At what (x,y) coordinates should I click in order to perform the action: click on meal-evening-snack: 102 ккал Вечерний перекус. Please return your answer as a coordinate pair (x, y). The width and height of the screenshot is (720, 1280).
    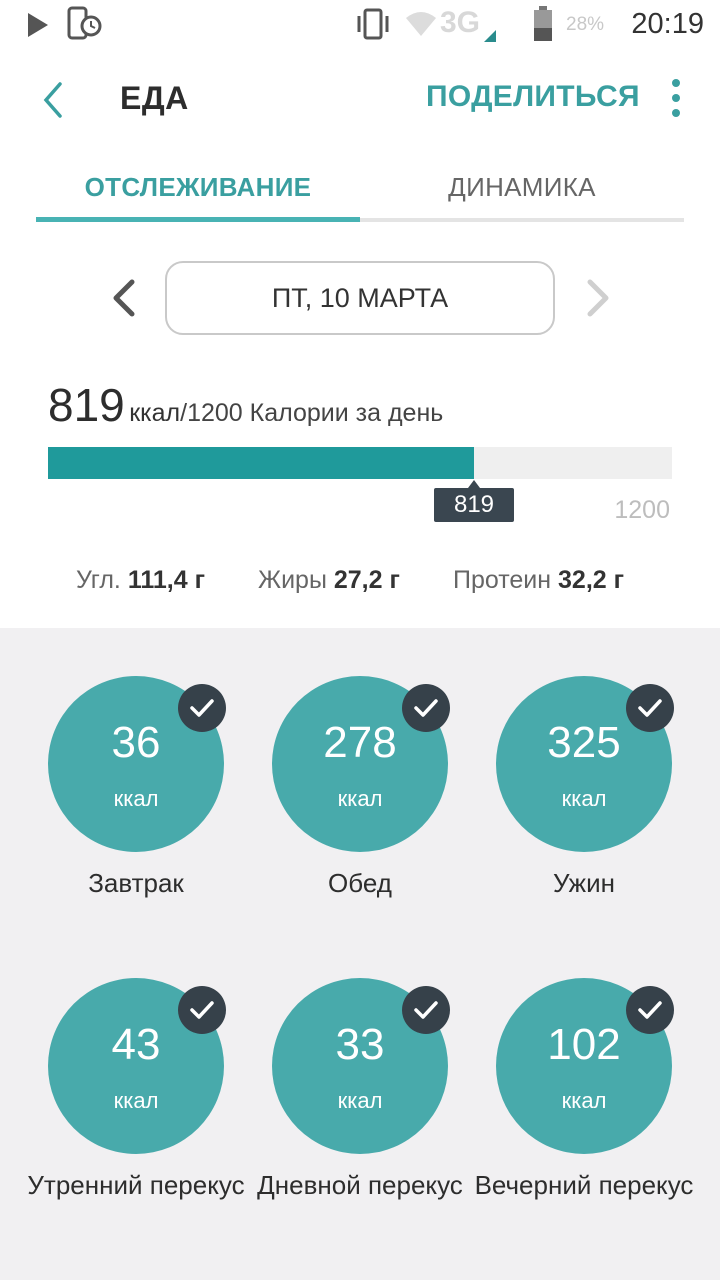
    Looking at the image, I should click on (597, 1118).